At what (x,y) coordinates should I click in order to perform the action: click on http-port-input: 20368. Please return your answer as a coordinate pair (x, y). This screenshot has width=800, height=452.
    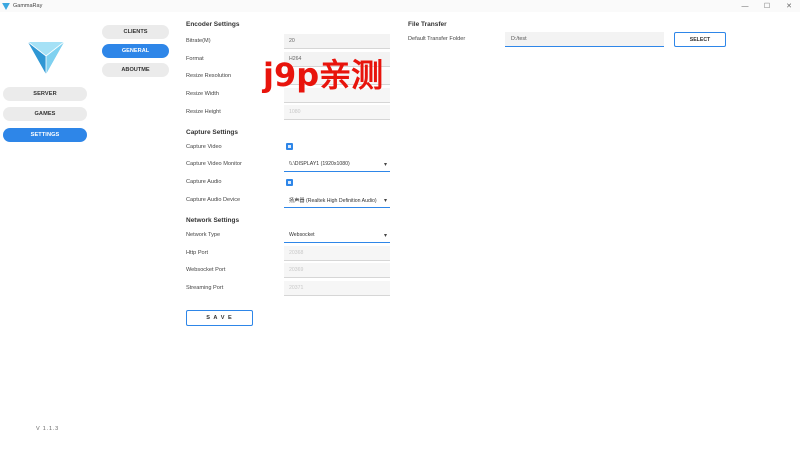
    Looking at the image, I should click on (337, 253).